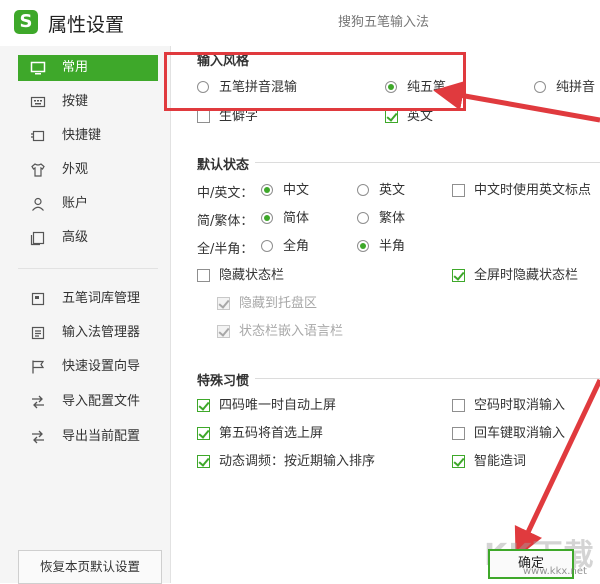  Describe the element at coordinates (516, 101) in the screenshot. I see `annotation-arrow-pure-wubi` at that location.